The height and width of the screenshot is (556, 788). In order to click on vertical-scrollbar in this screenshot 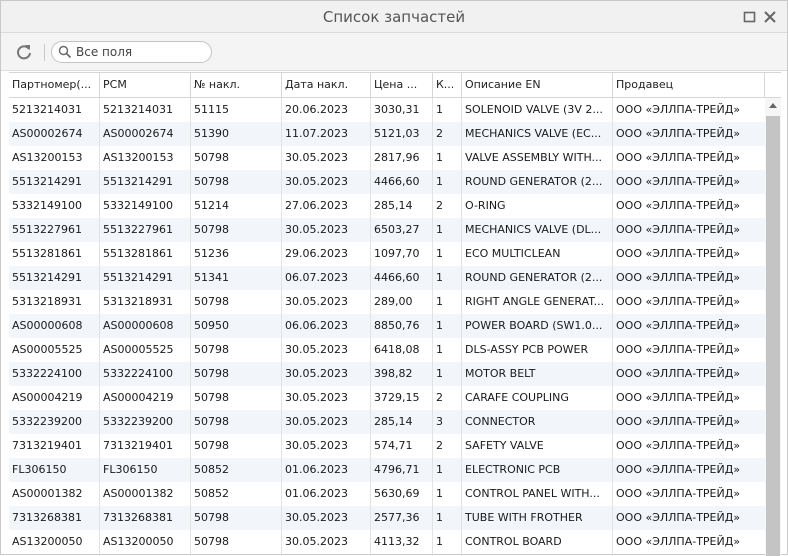, I will do `click(773, 327)`.